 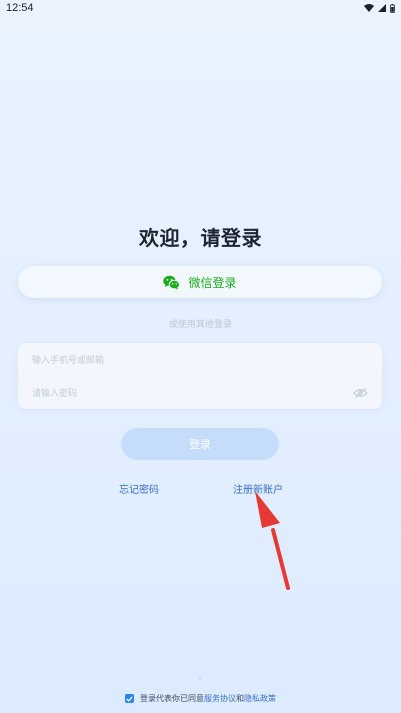 I want to click on login-form, so click(x=200, y=376).